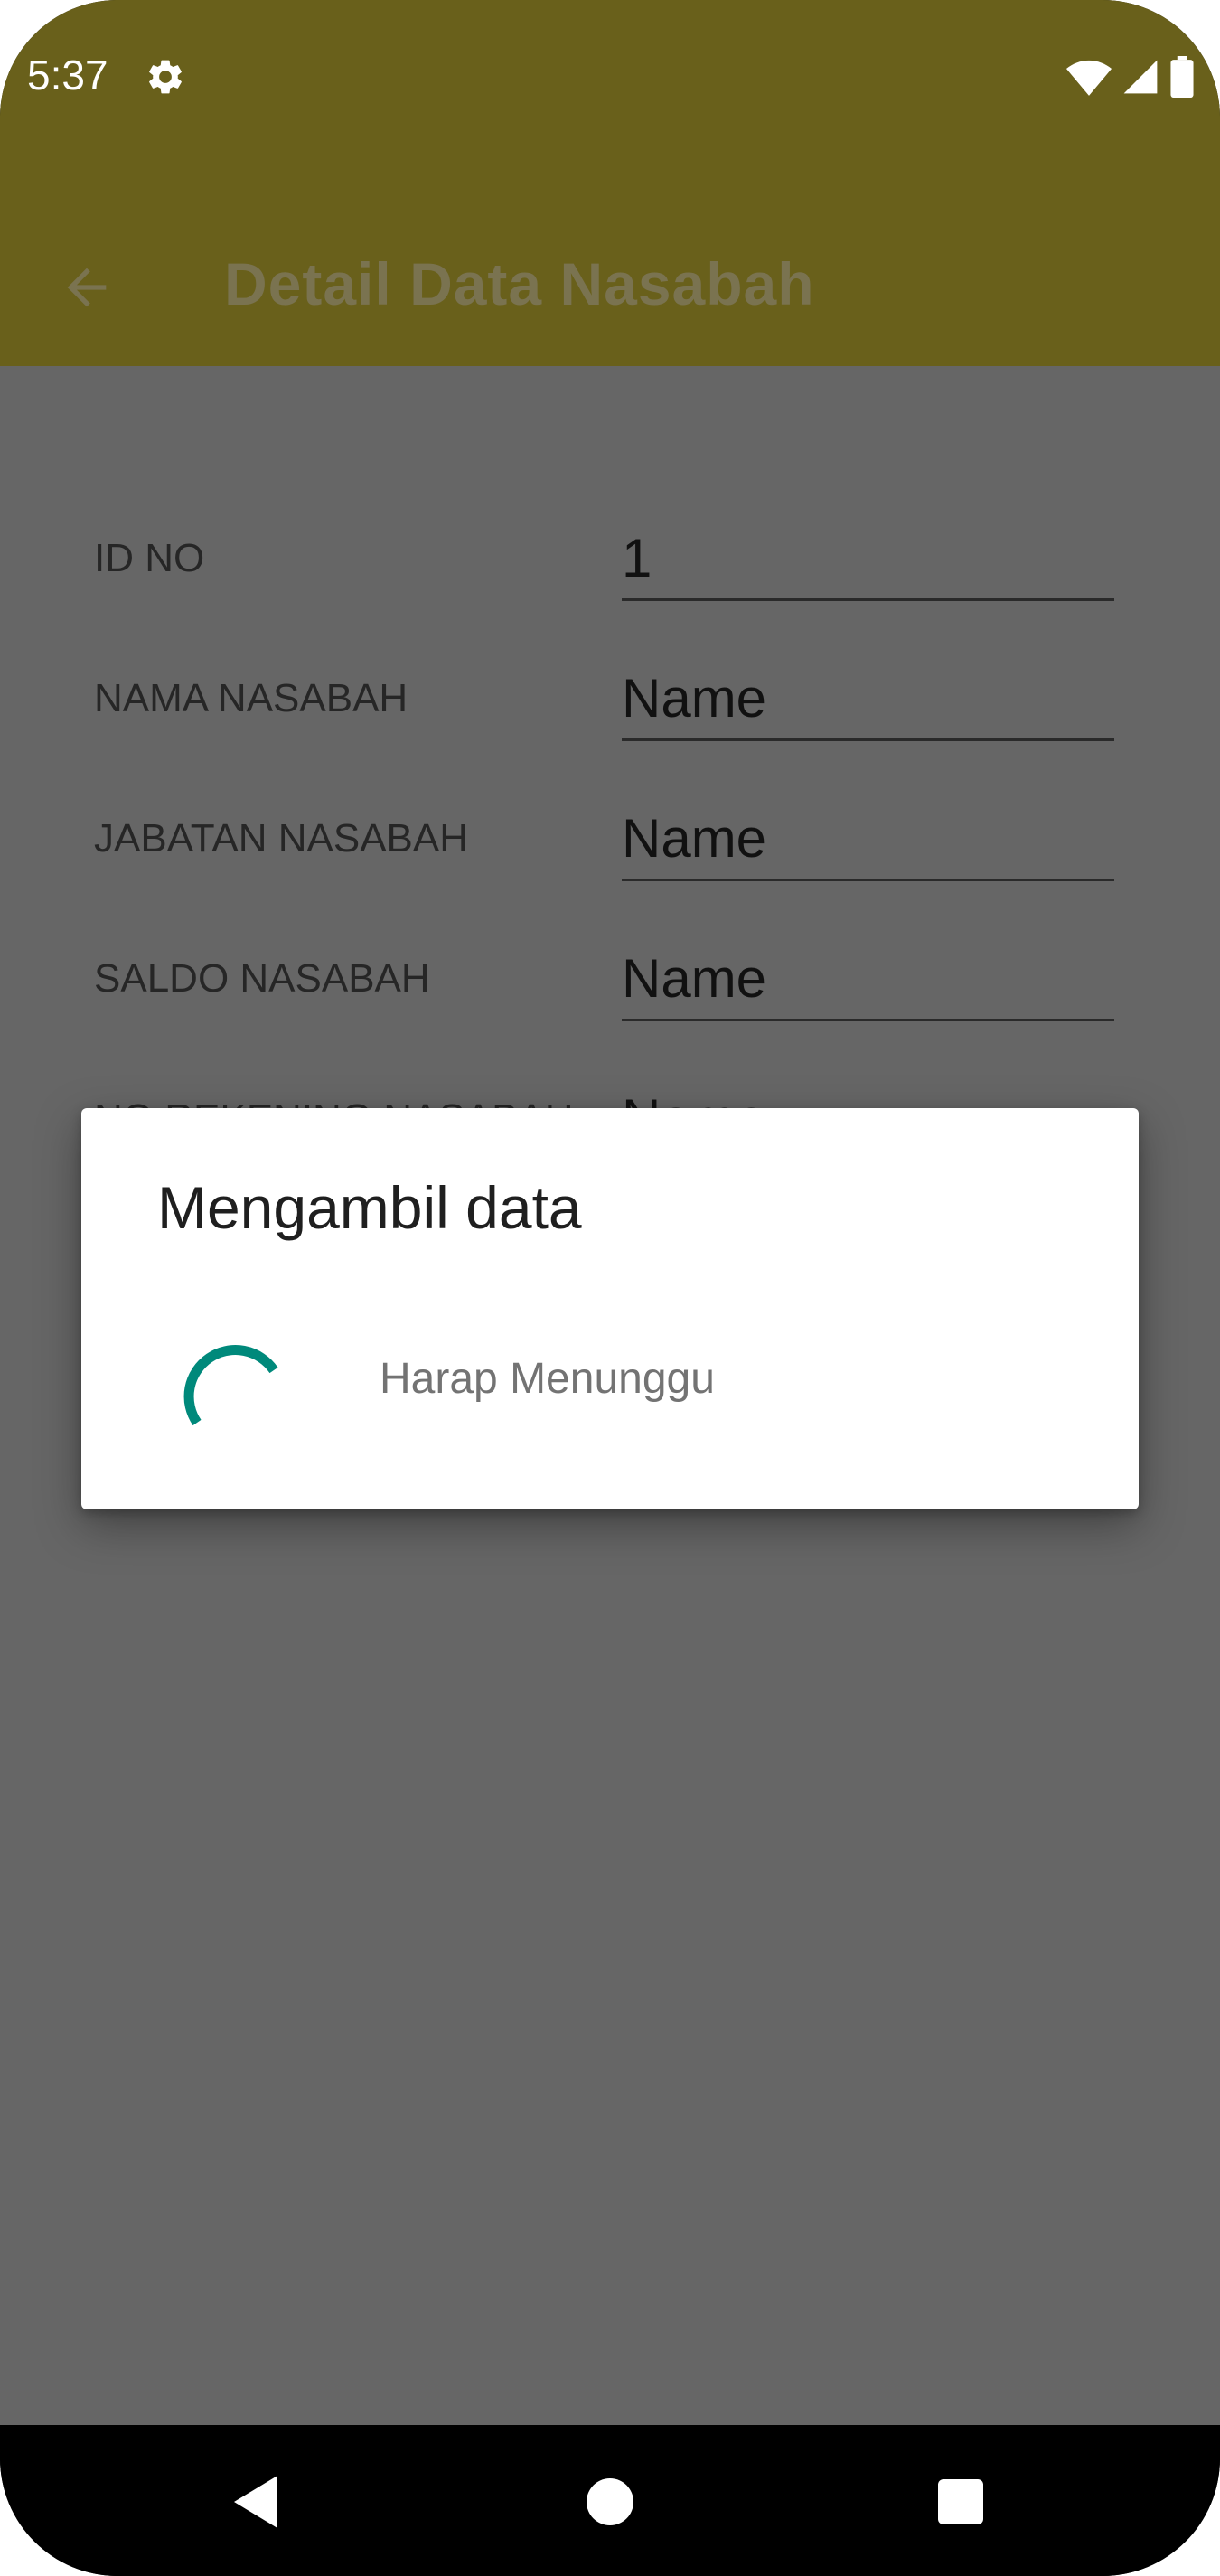 The image size is (1220, 2576). I want to click on form-label: ID NO, so click(149, 558).